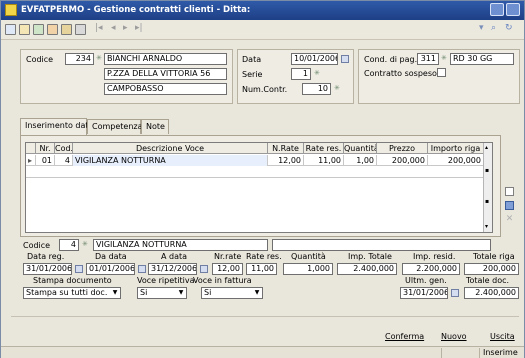 This screenshot has width=525, height=358. What do you see at coordinates (488, 280) in the screenshot?
I see `totale-doc-label: Totale doc.` at bounding box center [488, 280].